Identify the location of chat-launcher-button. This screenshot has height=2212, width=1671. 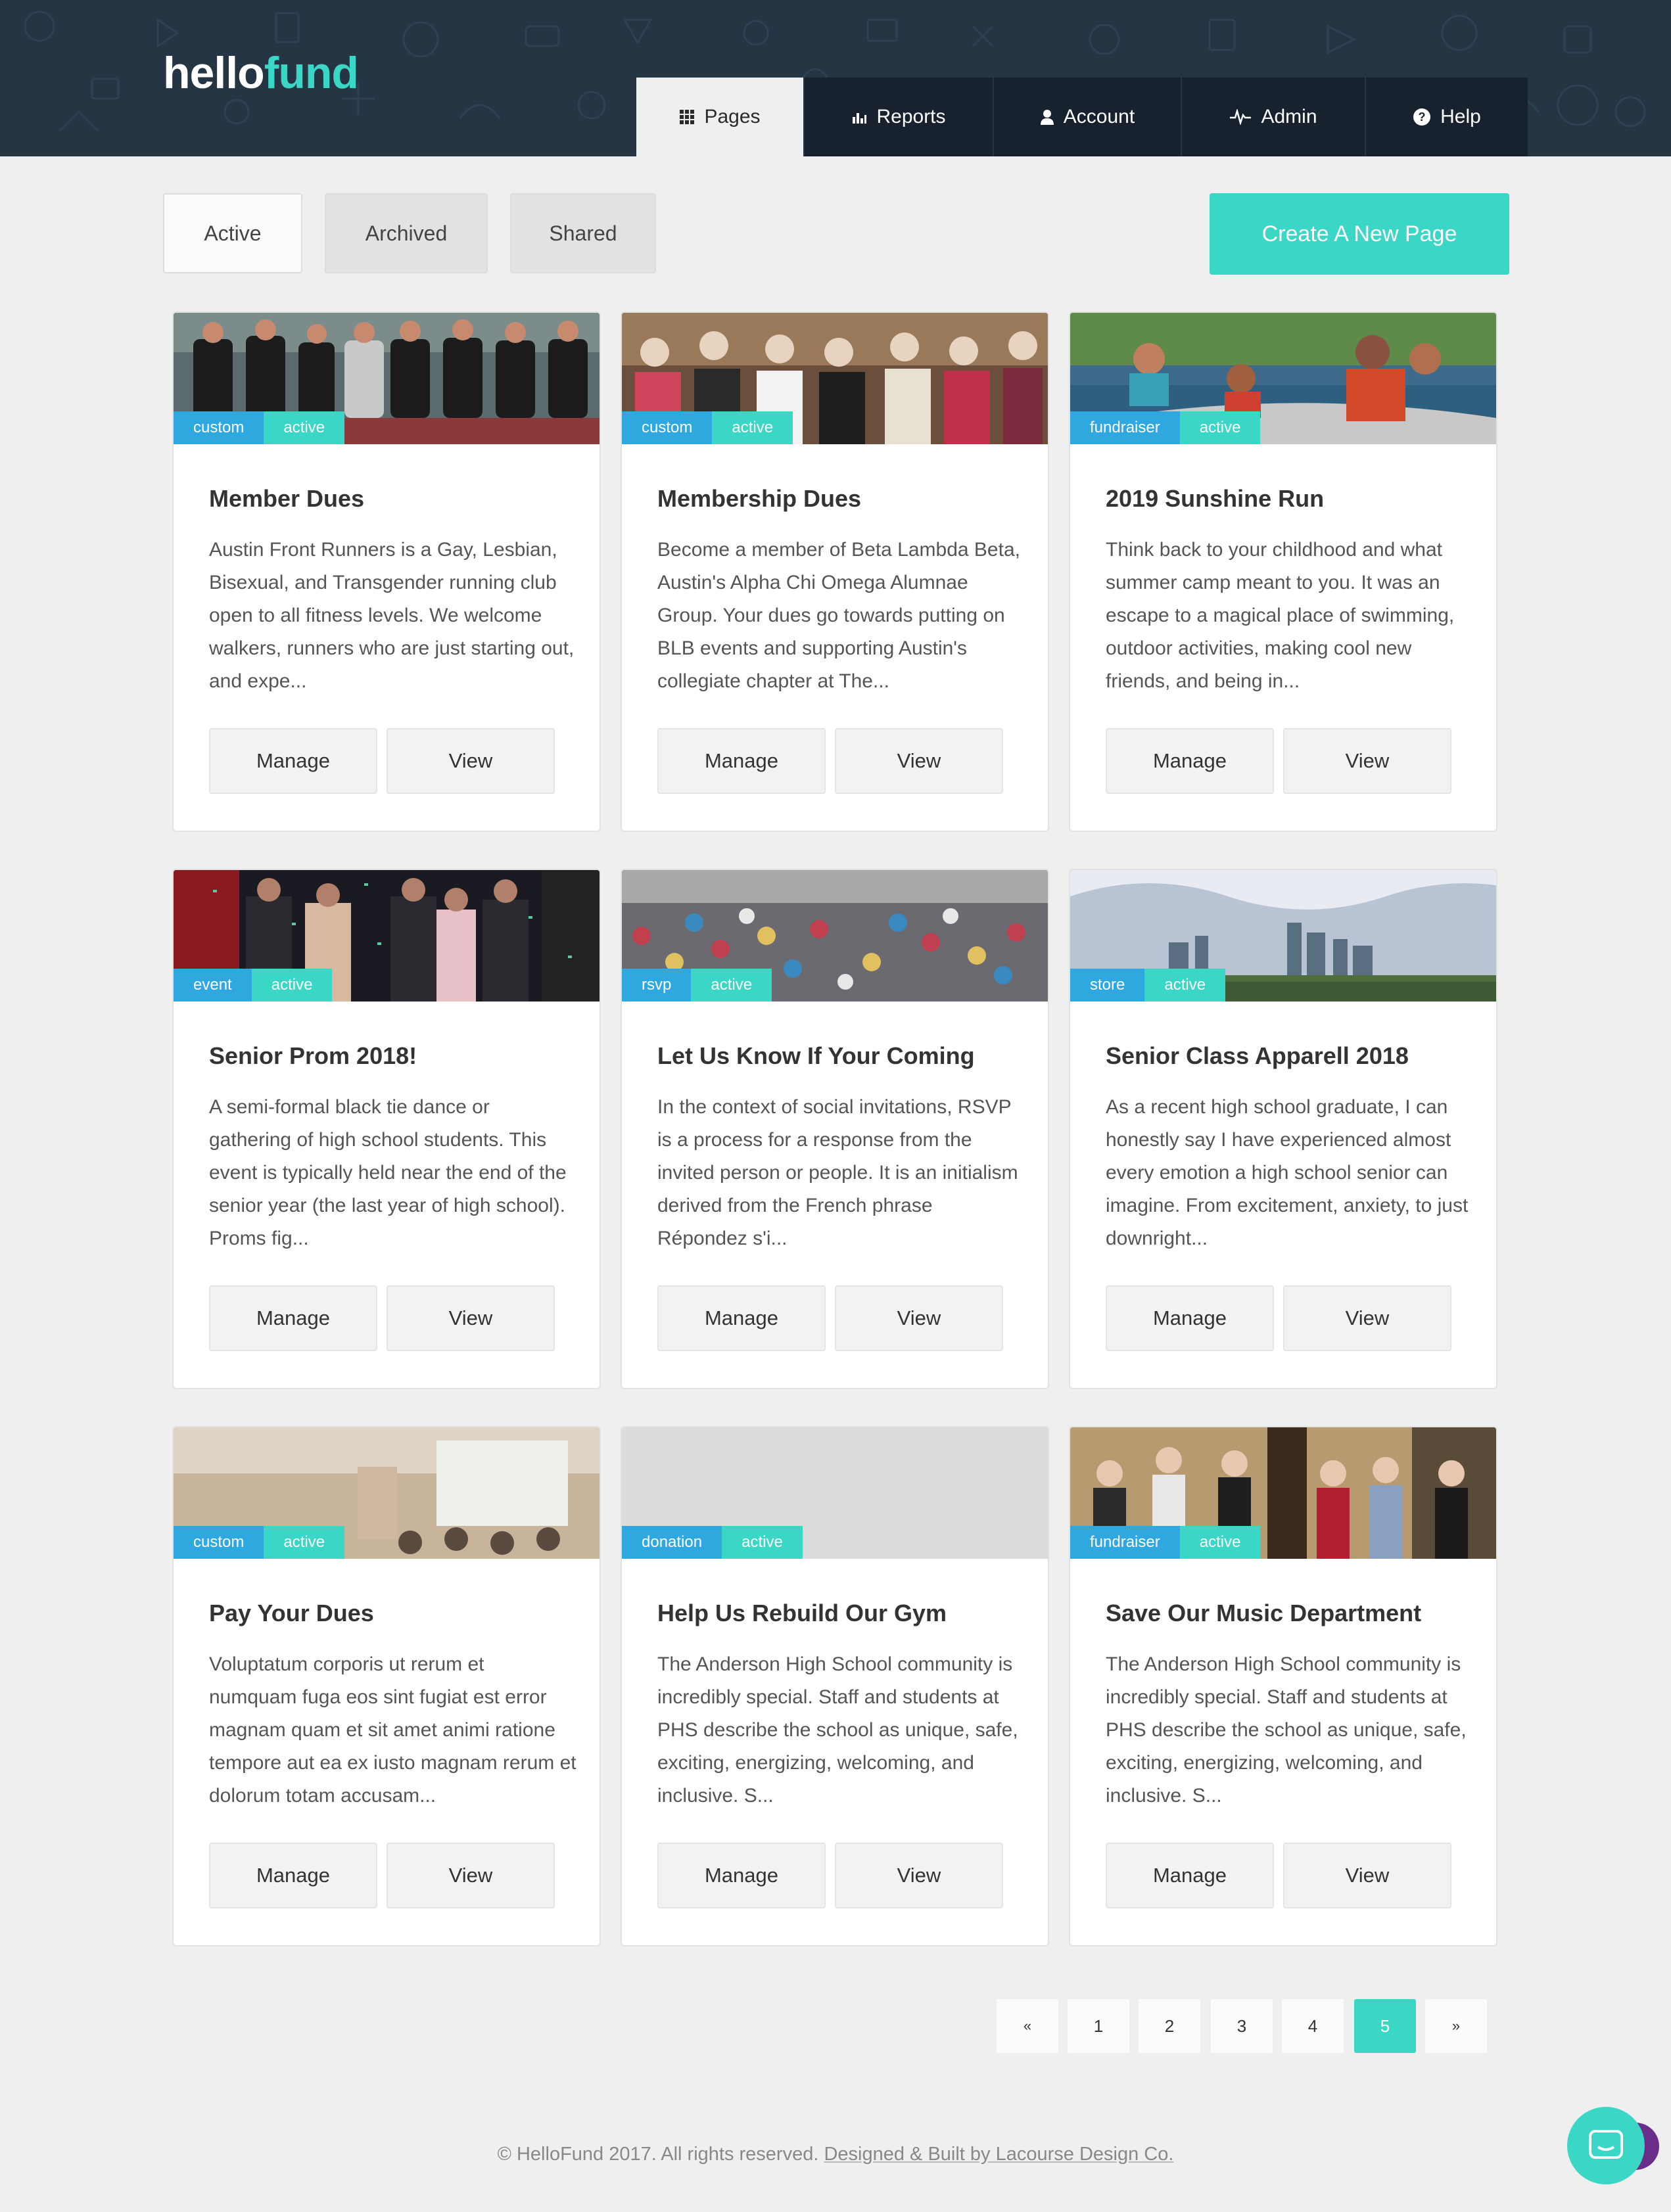
(1606, 2145).